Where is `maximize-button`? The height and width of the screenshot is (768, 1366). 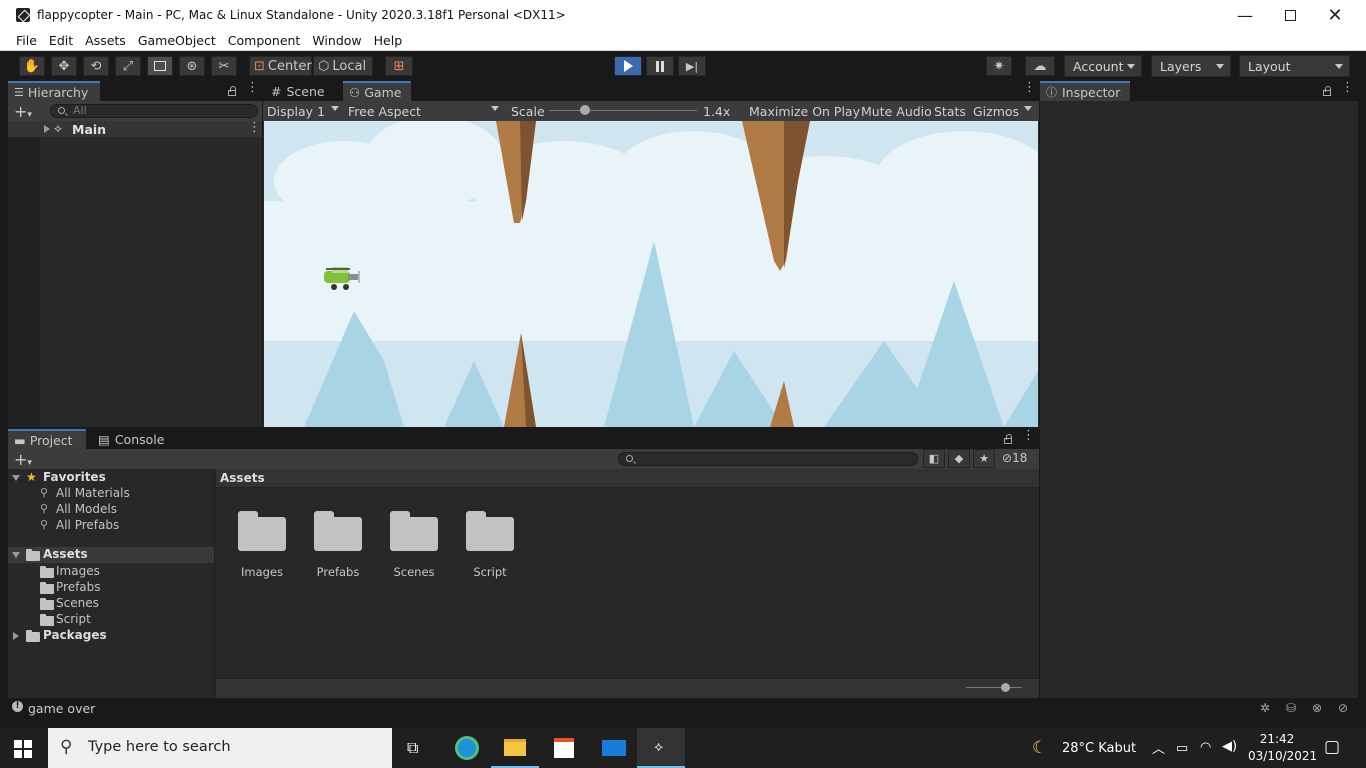
maximize-button is located at coordinates (1290, 15).